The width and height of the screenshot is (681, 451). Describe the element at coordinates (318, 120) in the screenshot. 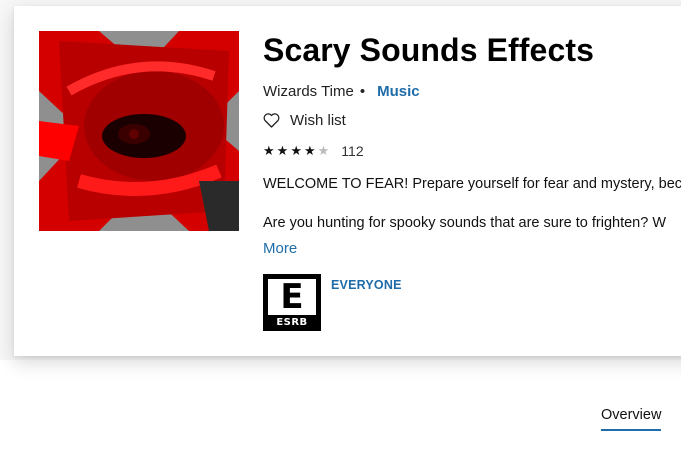

I see `wishlist-label: Wish list` at that location.